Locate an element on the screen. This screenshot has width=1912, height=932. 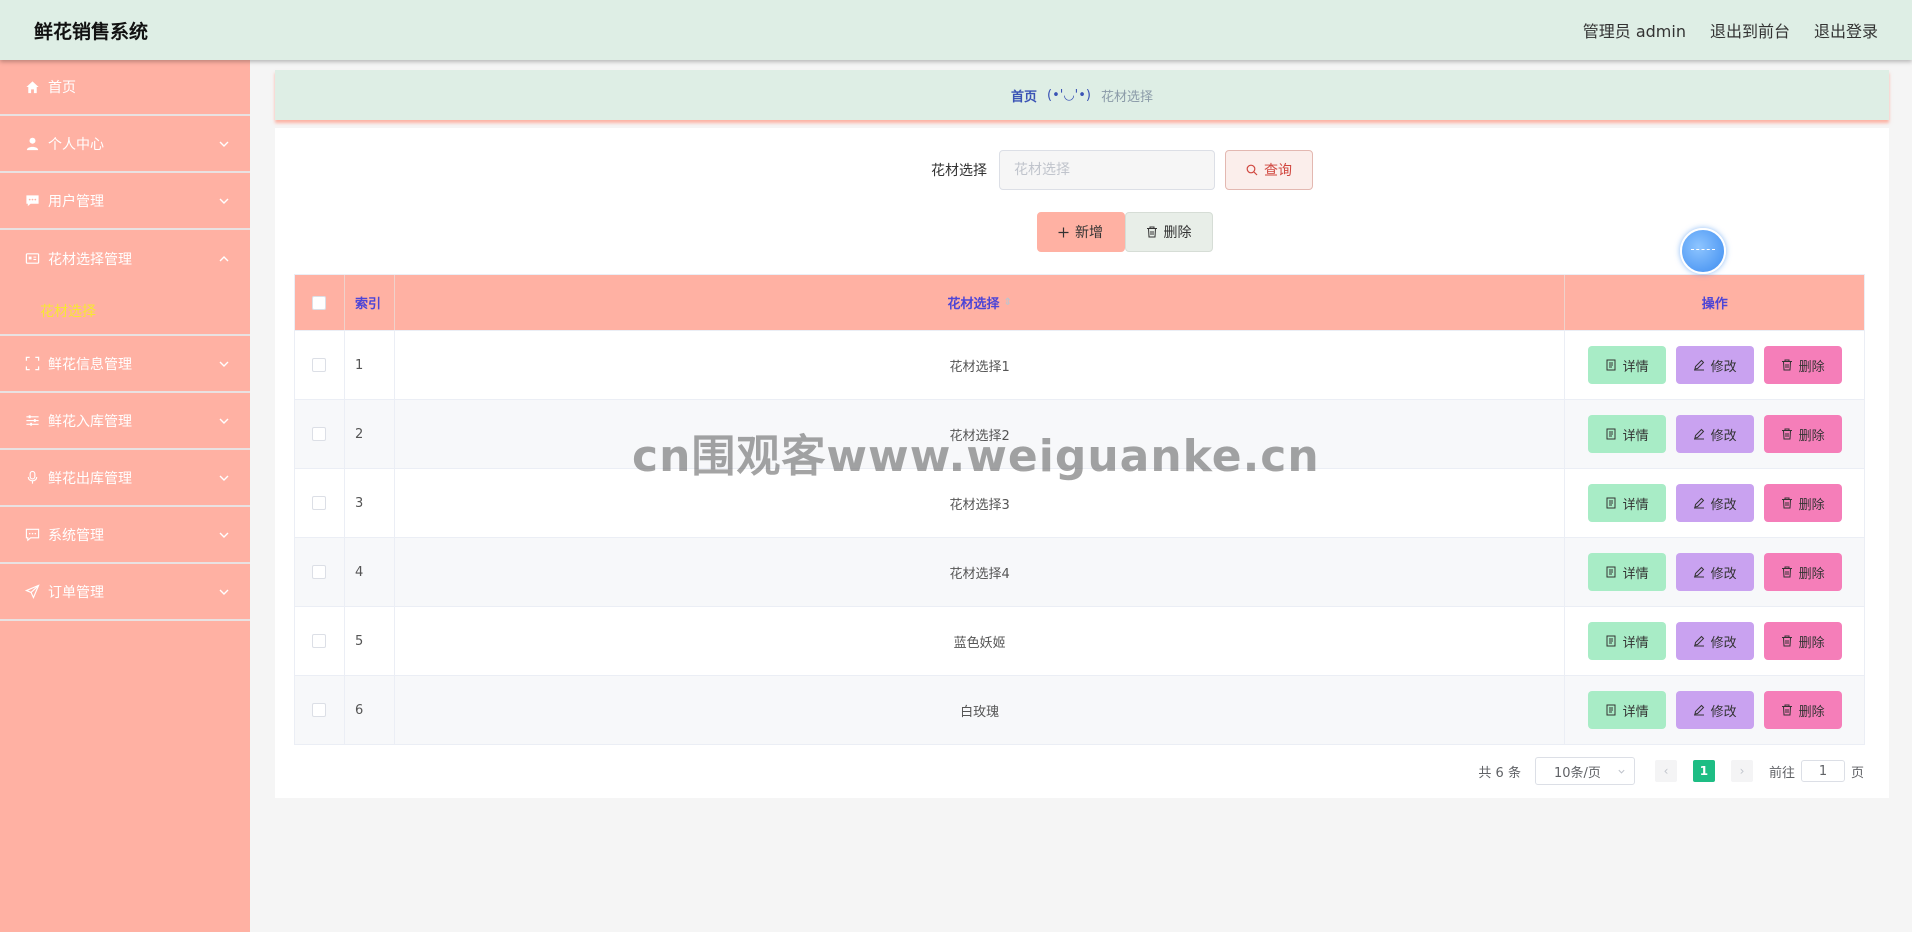
exit-to-front-link: 退出到前台 is located at coordinates (1750, 30).